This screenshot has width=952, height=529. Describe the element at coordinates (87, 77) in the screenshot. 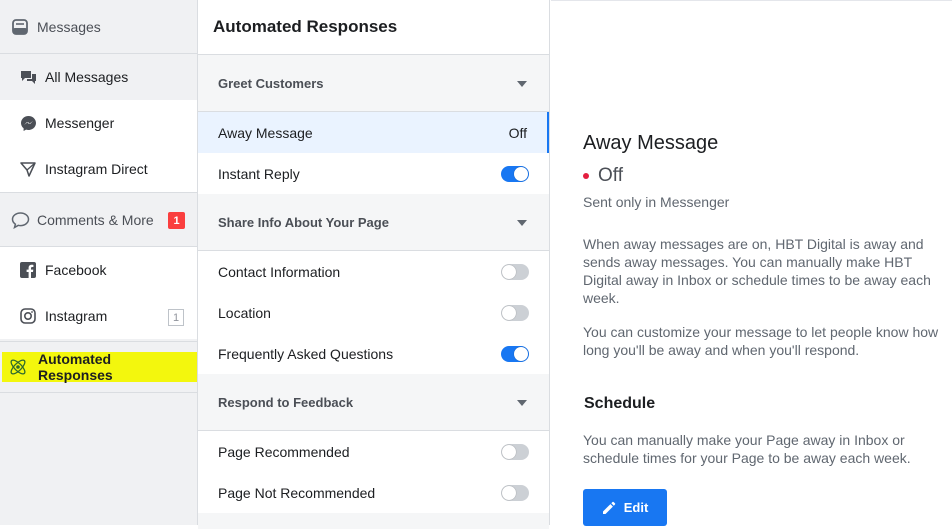

I see `nav-item-label: All Messages` at that location.